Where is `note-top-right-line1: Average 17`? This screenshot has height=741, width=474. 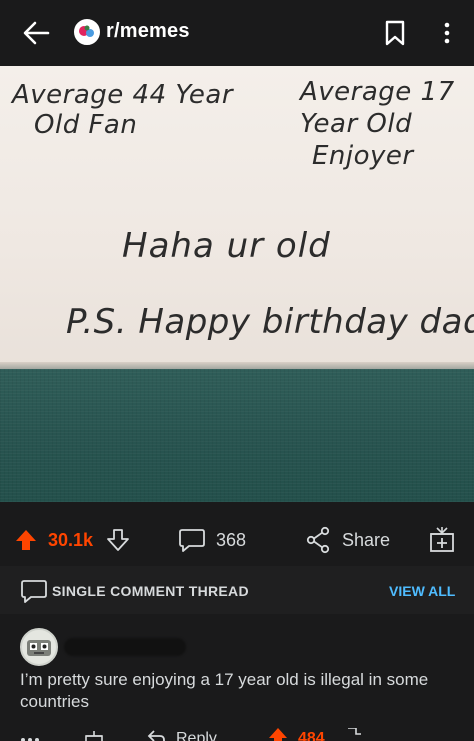 note-top-right-line1: Average 17 is located at coordinates (377, 92).